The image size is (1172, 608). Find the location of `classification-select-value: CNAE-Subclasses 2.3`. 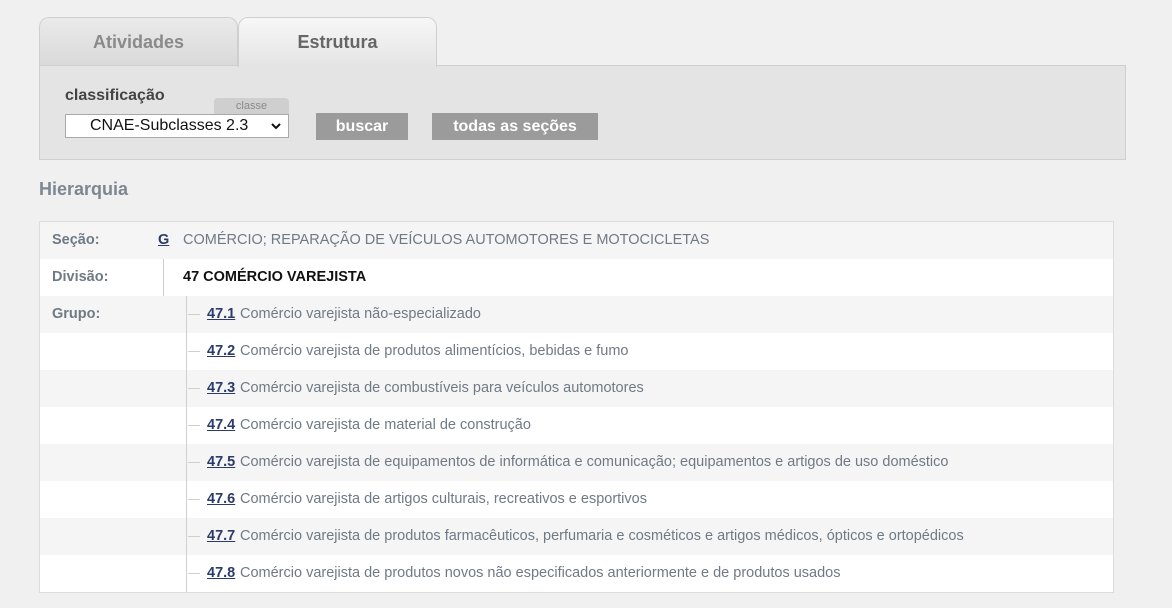

classification-select-value: CNAE-Subclasses 2.3 is located at coordinates (169, 125).